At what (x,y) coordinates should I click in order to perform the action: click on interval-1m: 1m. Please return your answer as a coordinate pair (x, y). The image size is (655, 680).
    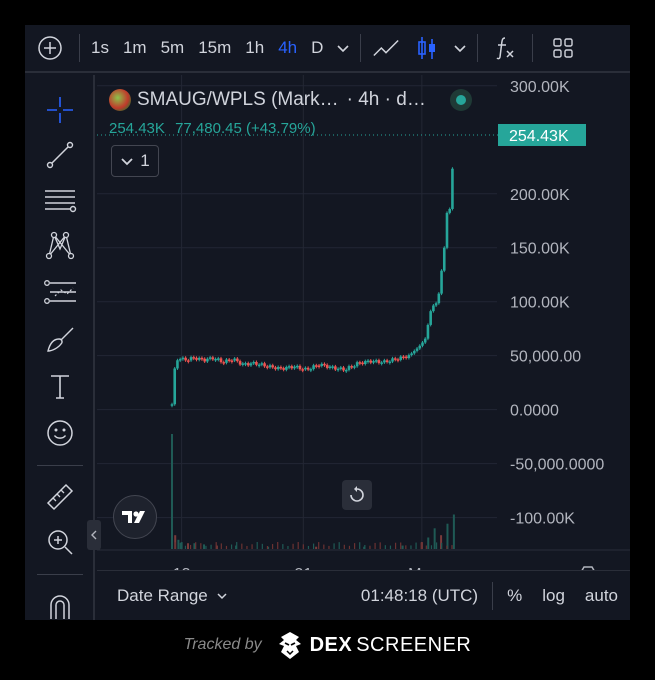
    Looking at the image, I should click on (135, 48).